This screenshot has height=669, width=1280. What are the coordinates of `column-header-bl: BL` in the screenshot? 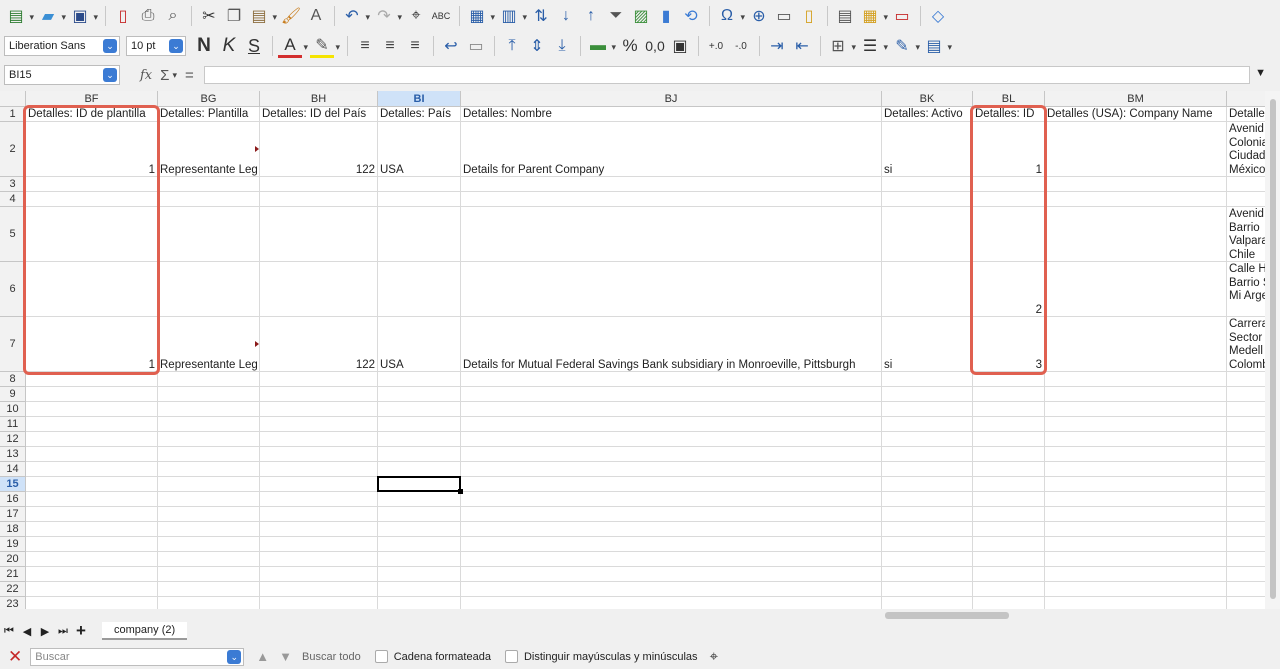 It's located at (1009, 99).